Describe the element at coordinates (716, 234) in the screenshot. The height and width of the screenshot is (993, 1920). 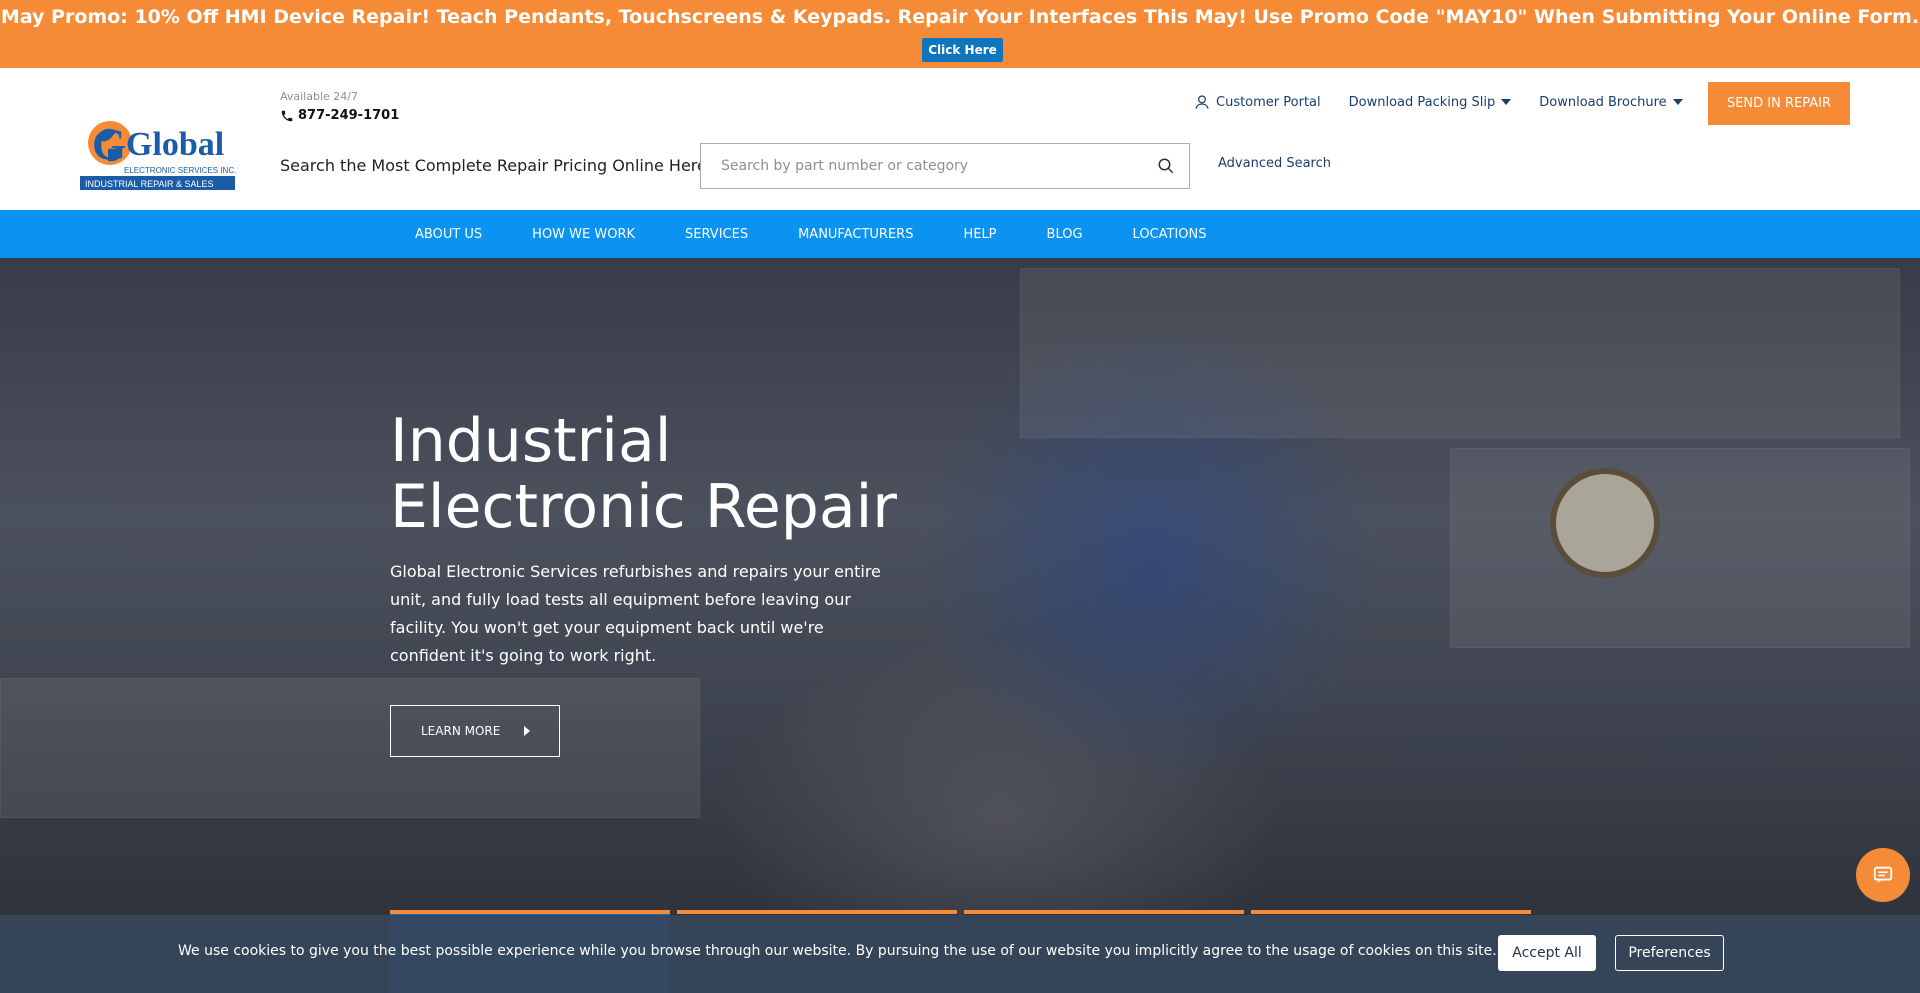
I see `nav-item-services: SERVICES` at that location.